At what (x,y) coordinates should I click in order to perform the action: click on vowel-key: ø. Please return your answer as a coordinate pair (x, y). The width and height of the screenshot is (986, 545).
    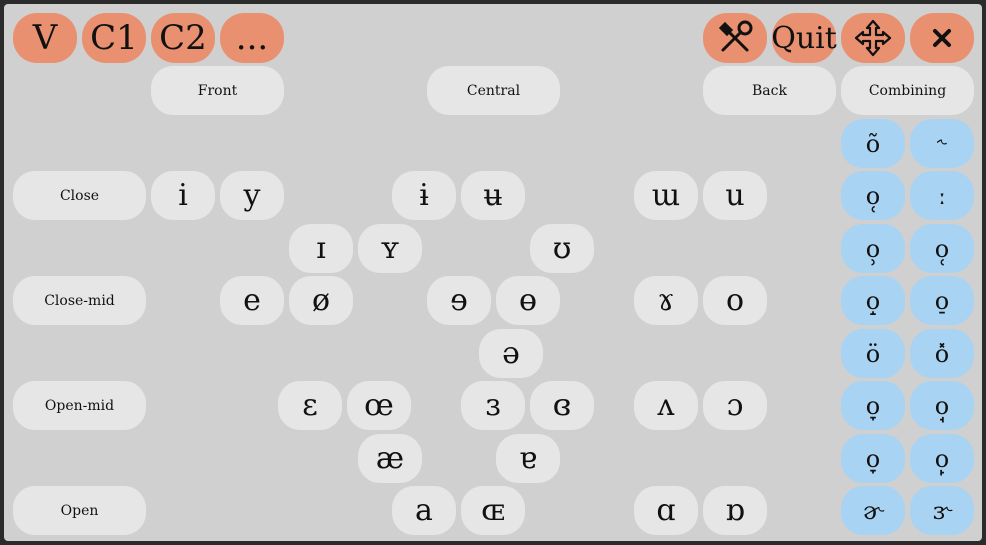
    Looking at the image, I should click on (321, 300).